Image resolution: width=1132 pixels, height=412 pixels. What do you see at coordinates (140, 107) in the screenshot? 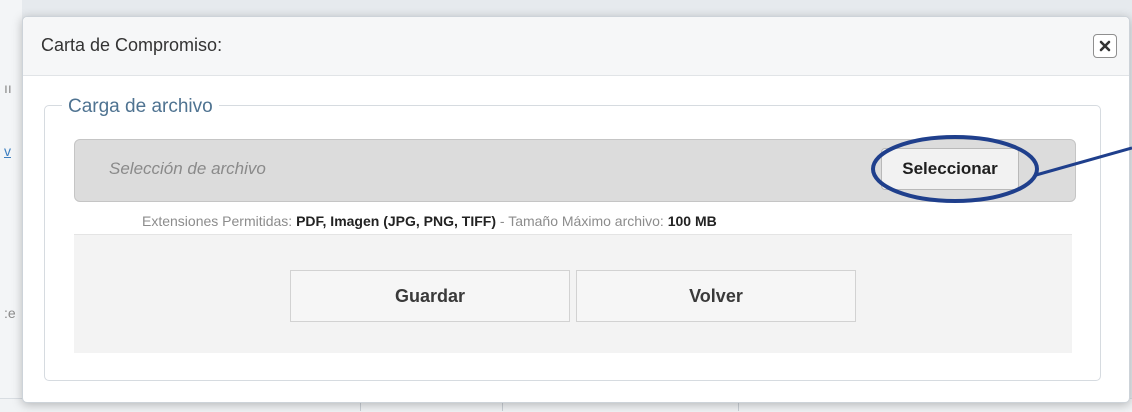
I see `upload-legend: Carga de archivo` at bounding box center [140, 107].